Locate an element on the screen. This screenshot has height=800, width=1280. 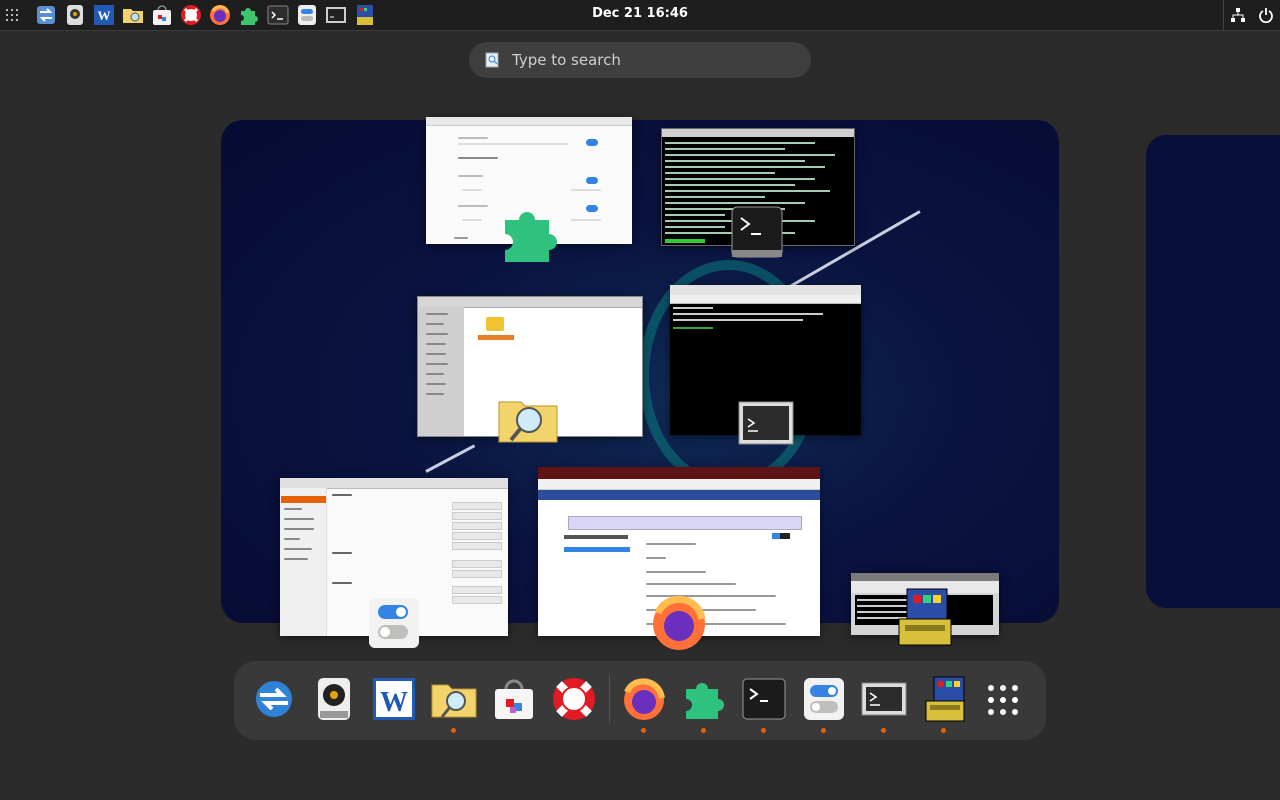
dock-word: W is located at coordinates (394, 699).